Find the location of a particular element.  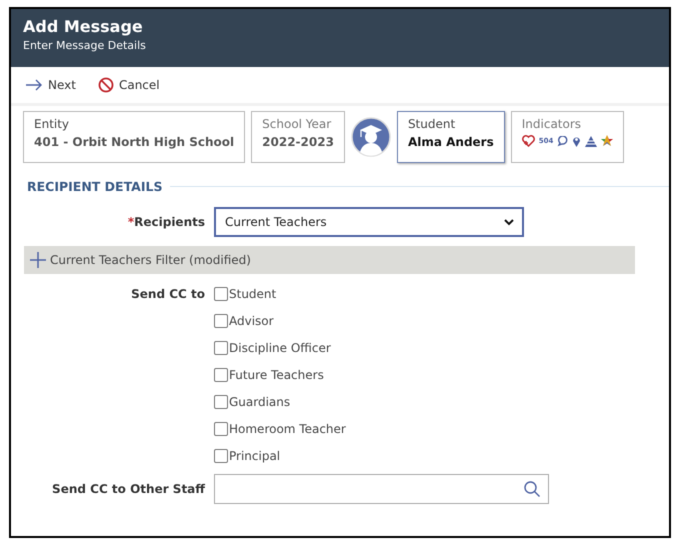

indicators-label: Indicators is located at coordinates (552, 124).